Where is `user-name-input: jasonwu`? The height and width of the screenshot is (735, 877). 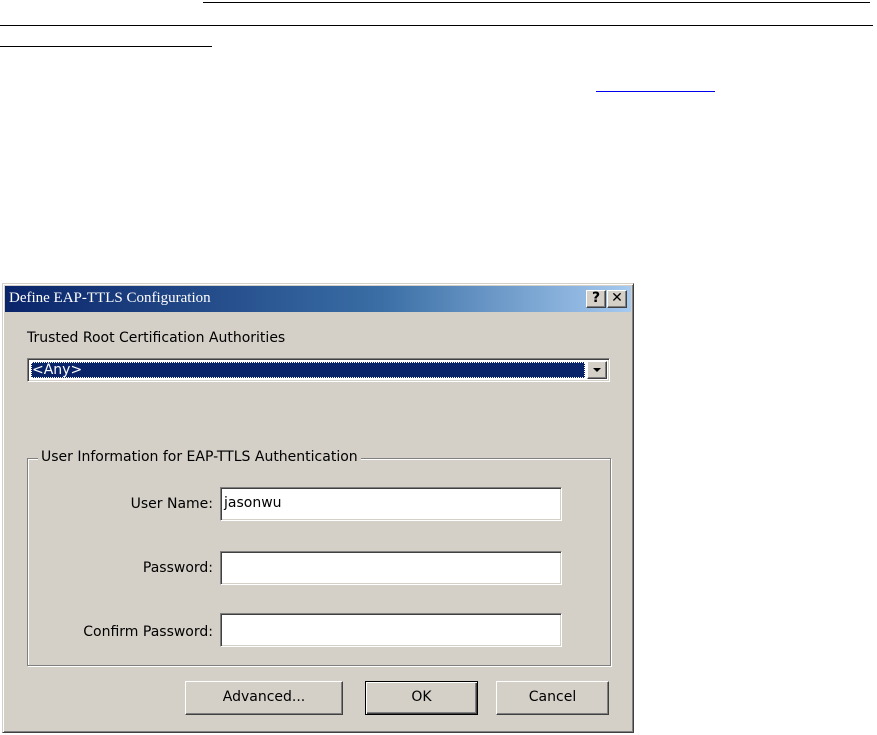 user-name-input: jasonwu is located at coordinates (391, 504).